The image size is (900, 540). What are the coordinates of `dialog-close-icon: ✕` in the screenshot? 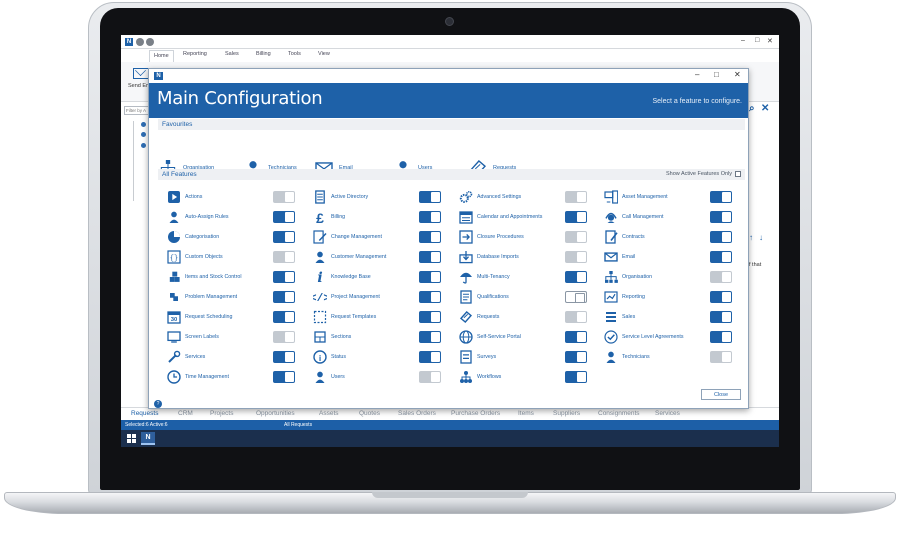 It's located at (737, 74).